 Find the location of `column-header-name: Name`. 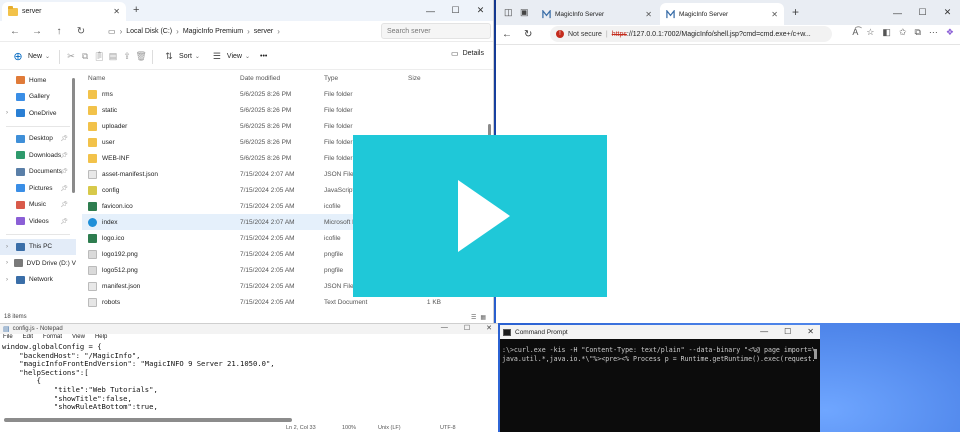

column-header-name: Name is located at coordinates (161, 78).